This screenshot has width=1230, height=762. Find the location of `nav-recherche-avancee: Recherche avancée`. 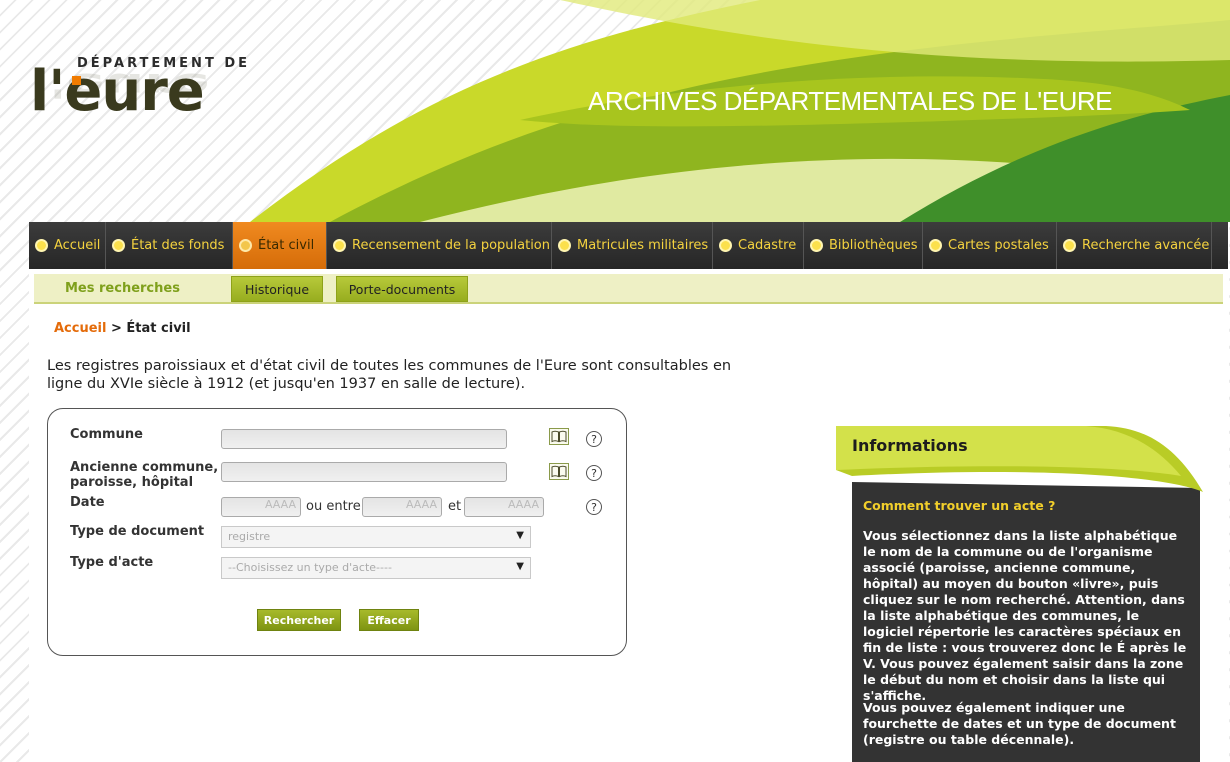

nav-recherche-avancee: Recherche avancée is located at coordinates (1134, 245).